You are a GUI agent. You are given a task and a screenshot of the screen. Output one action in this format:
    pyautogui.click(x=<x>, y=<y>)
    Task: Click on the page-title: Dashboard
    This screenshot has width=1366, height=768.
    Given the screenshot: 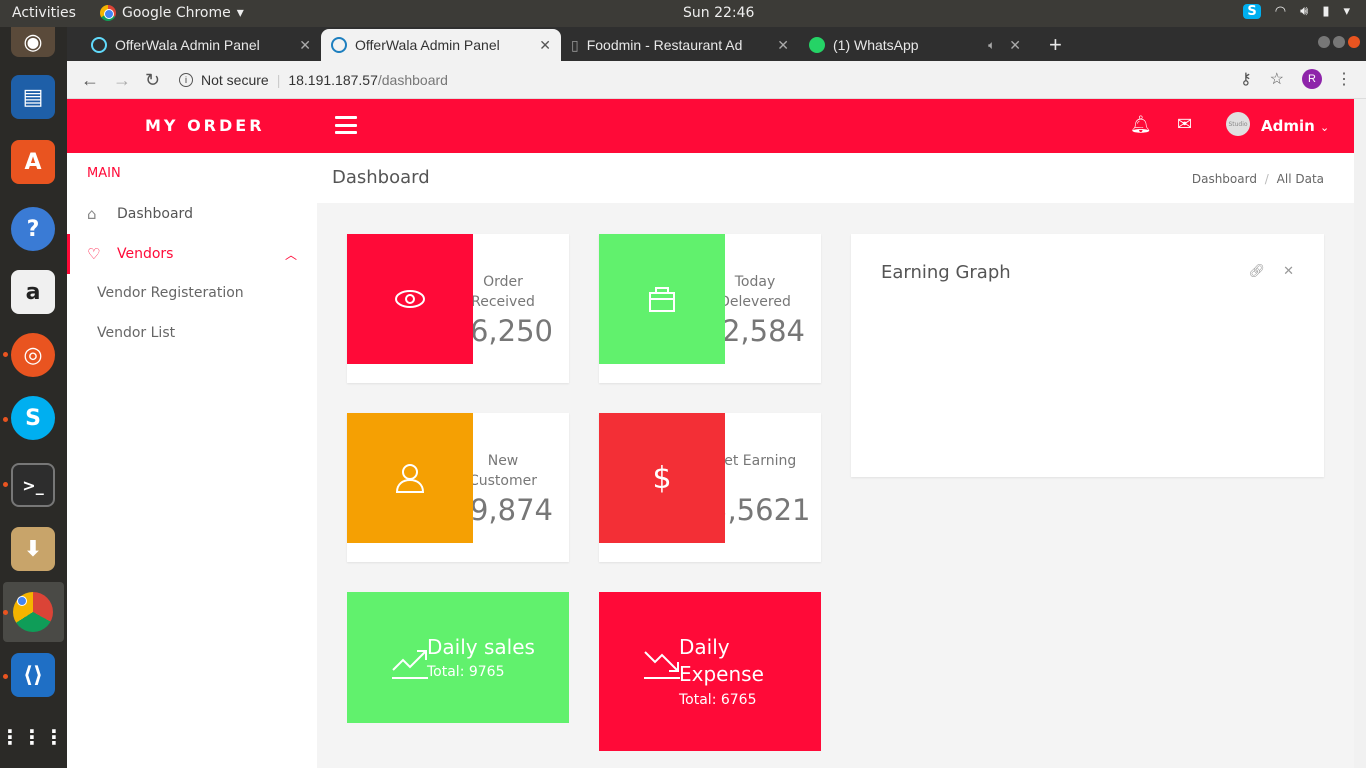 What is the action you would take?
    pyautogui.click(x=381, y=177)
    